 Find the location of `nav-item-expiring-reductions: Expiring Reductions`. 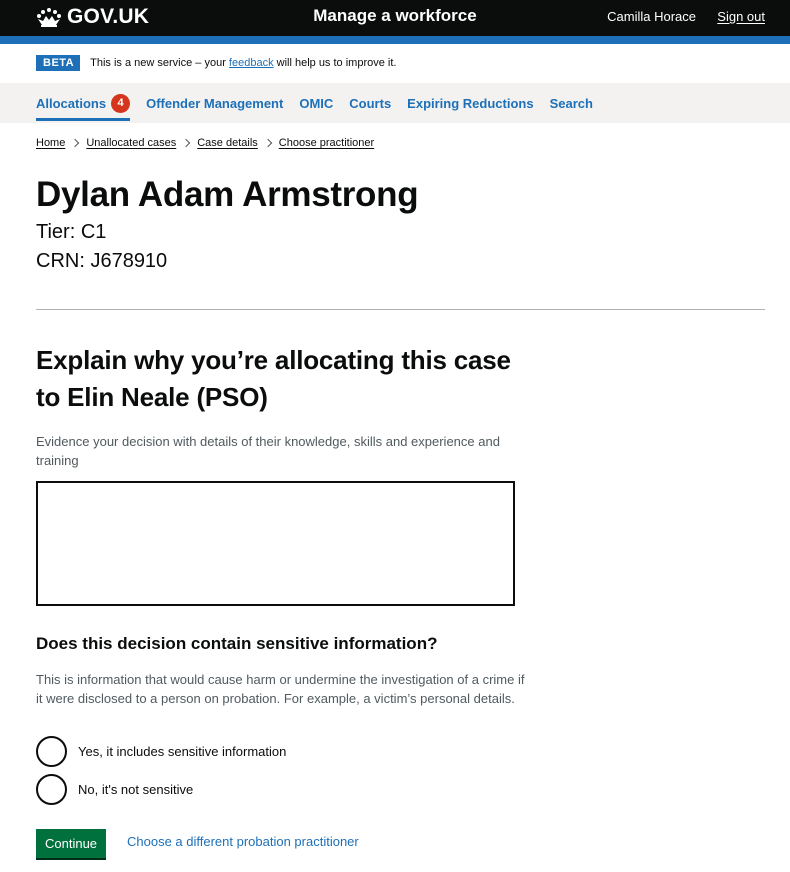

nav-item-expiring-reductions: Expiring Reductions is located at coordinates (470, 103).